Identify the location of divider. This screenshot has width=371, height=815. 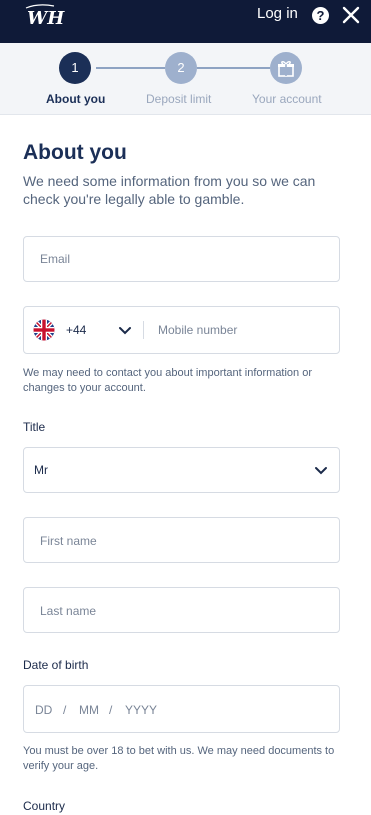
(143, 330).